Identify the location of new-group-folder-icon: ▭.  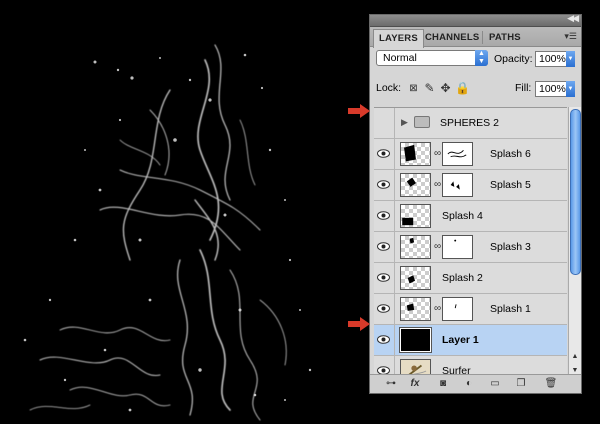
(495, 384).